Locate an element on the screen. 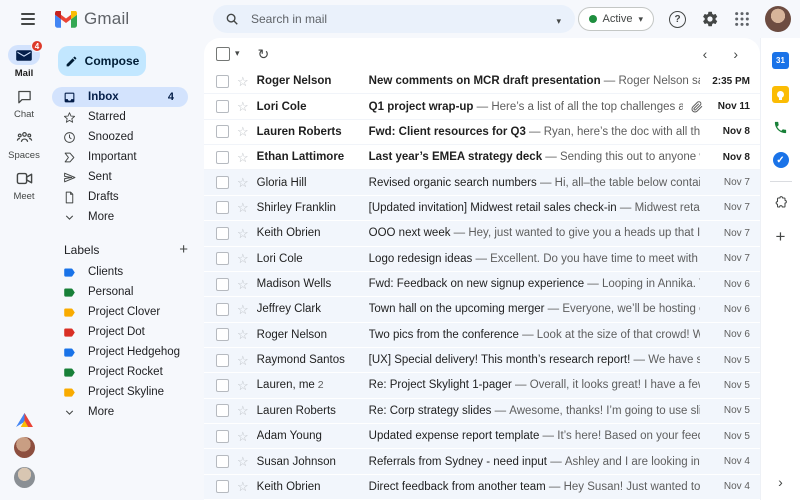 This screenshot has height=500, width=800. refresh-button: ↻ is located at coordinates (264, 54).